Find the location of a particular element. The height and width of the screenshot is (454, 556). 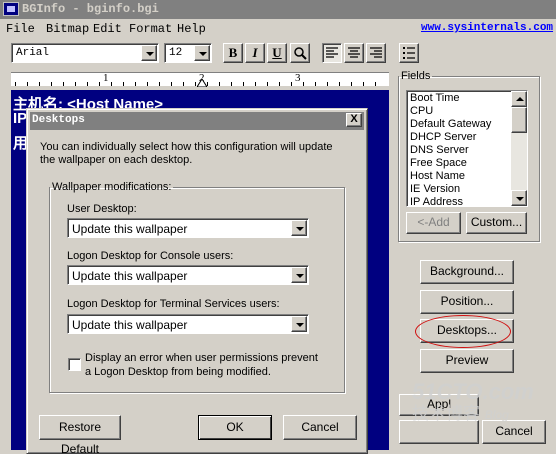

menu-format: Format is located at coordinates (150, 29).